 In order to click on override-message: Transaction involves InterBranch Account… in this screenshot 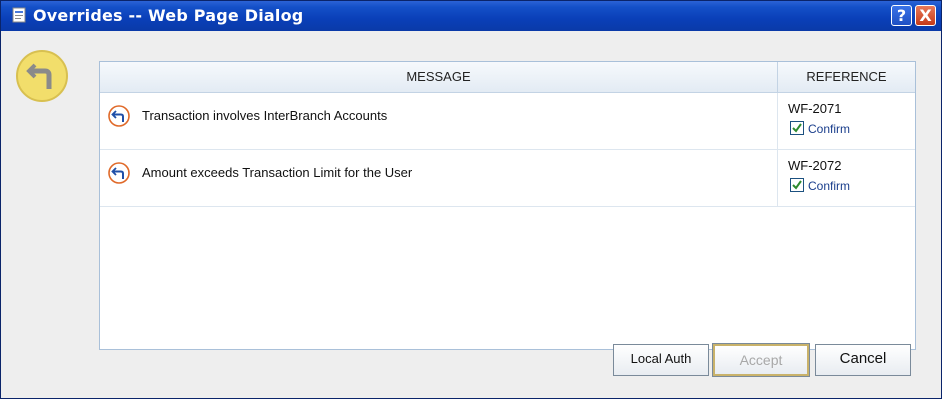, I will do `click(265, 115)`.